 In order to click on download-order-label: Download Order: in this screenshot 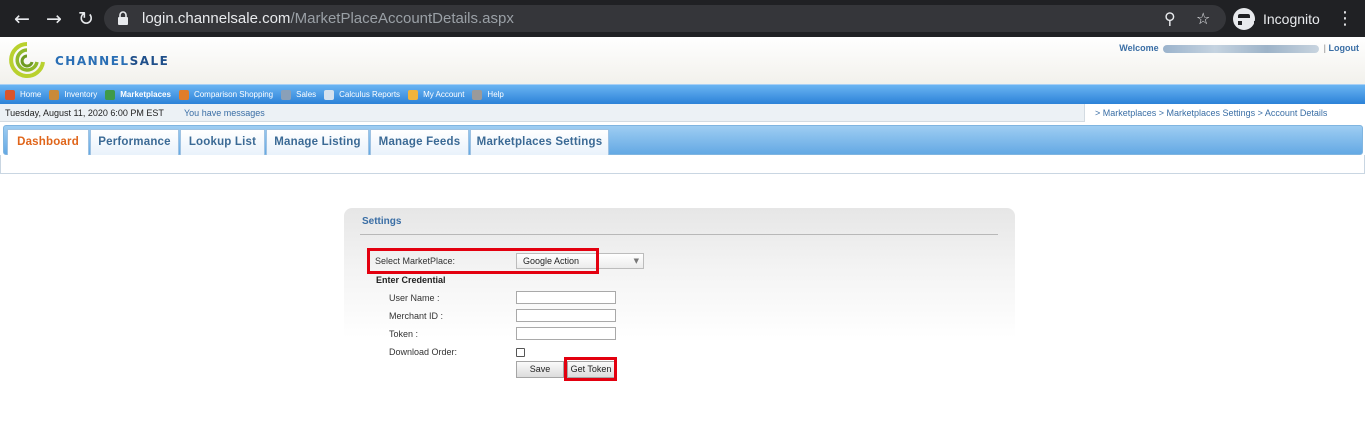, I will do `click(423, 352)`.